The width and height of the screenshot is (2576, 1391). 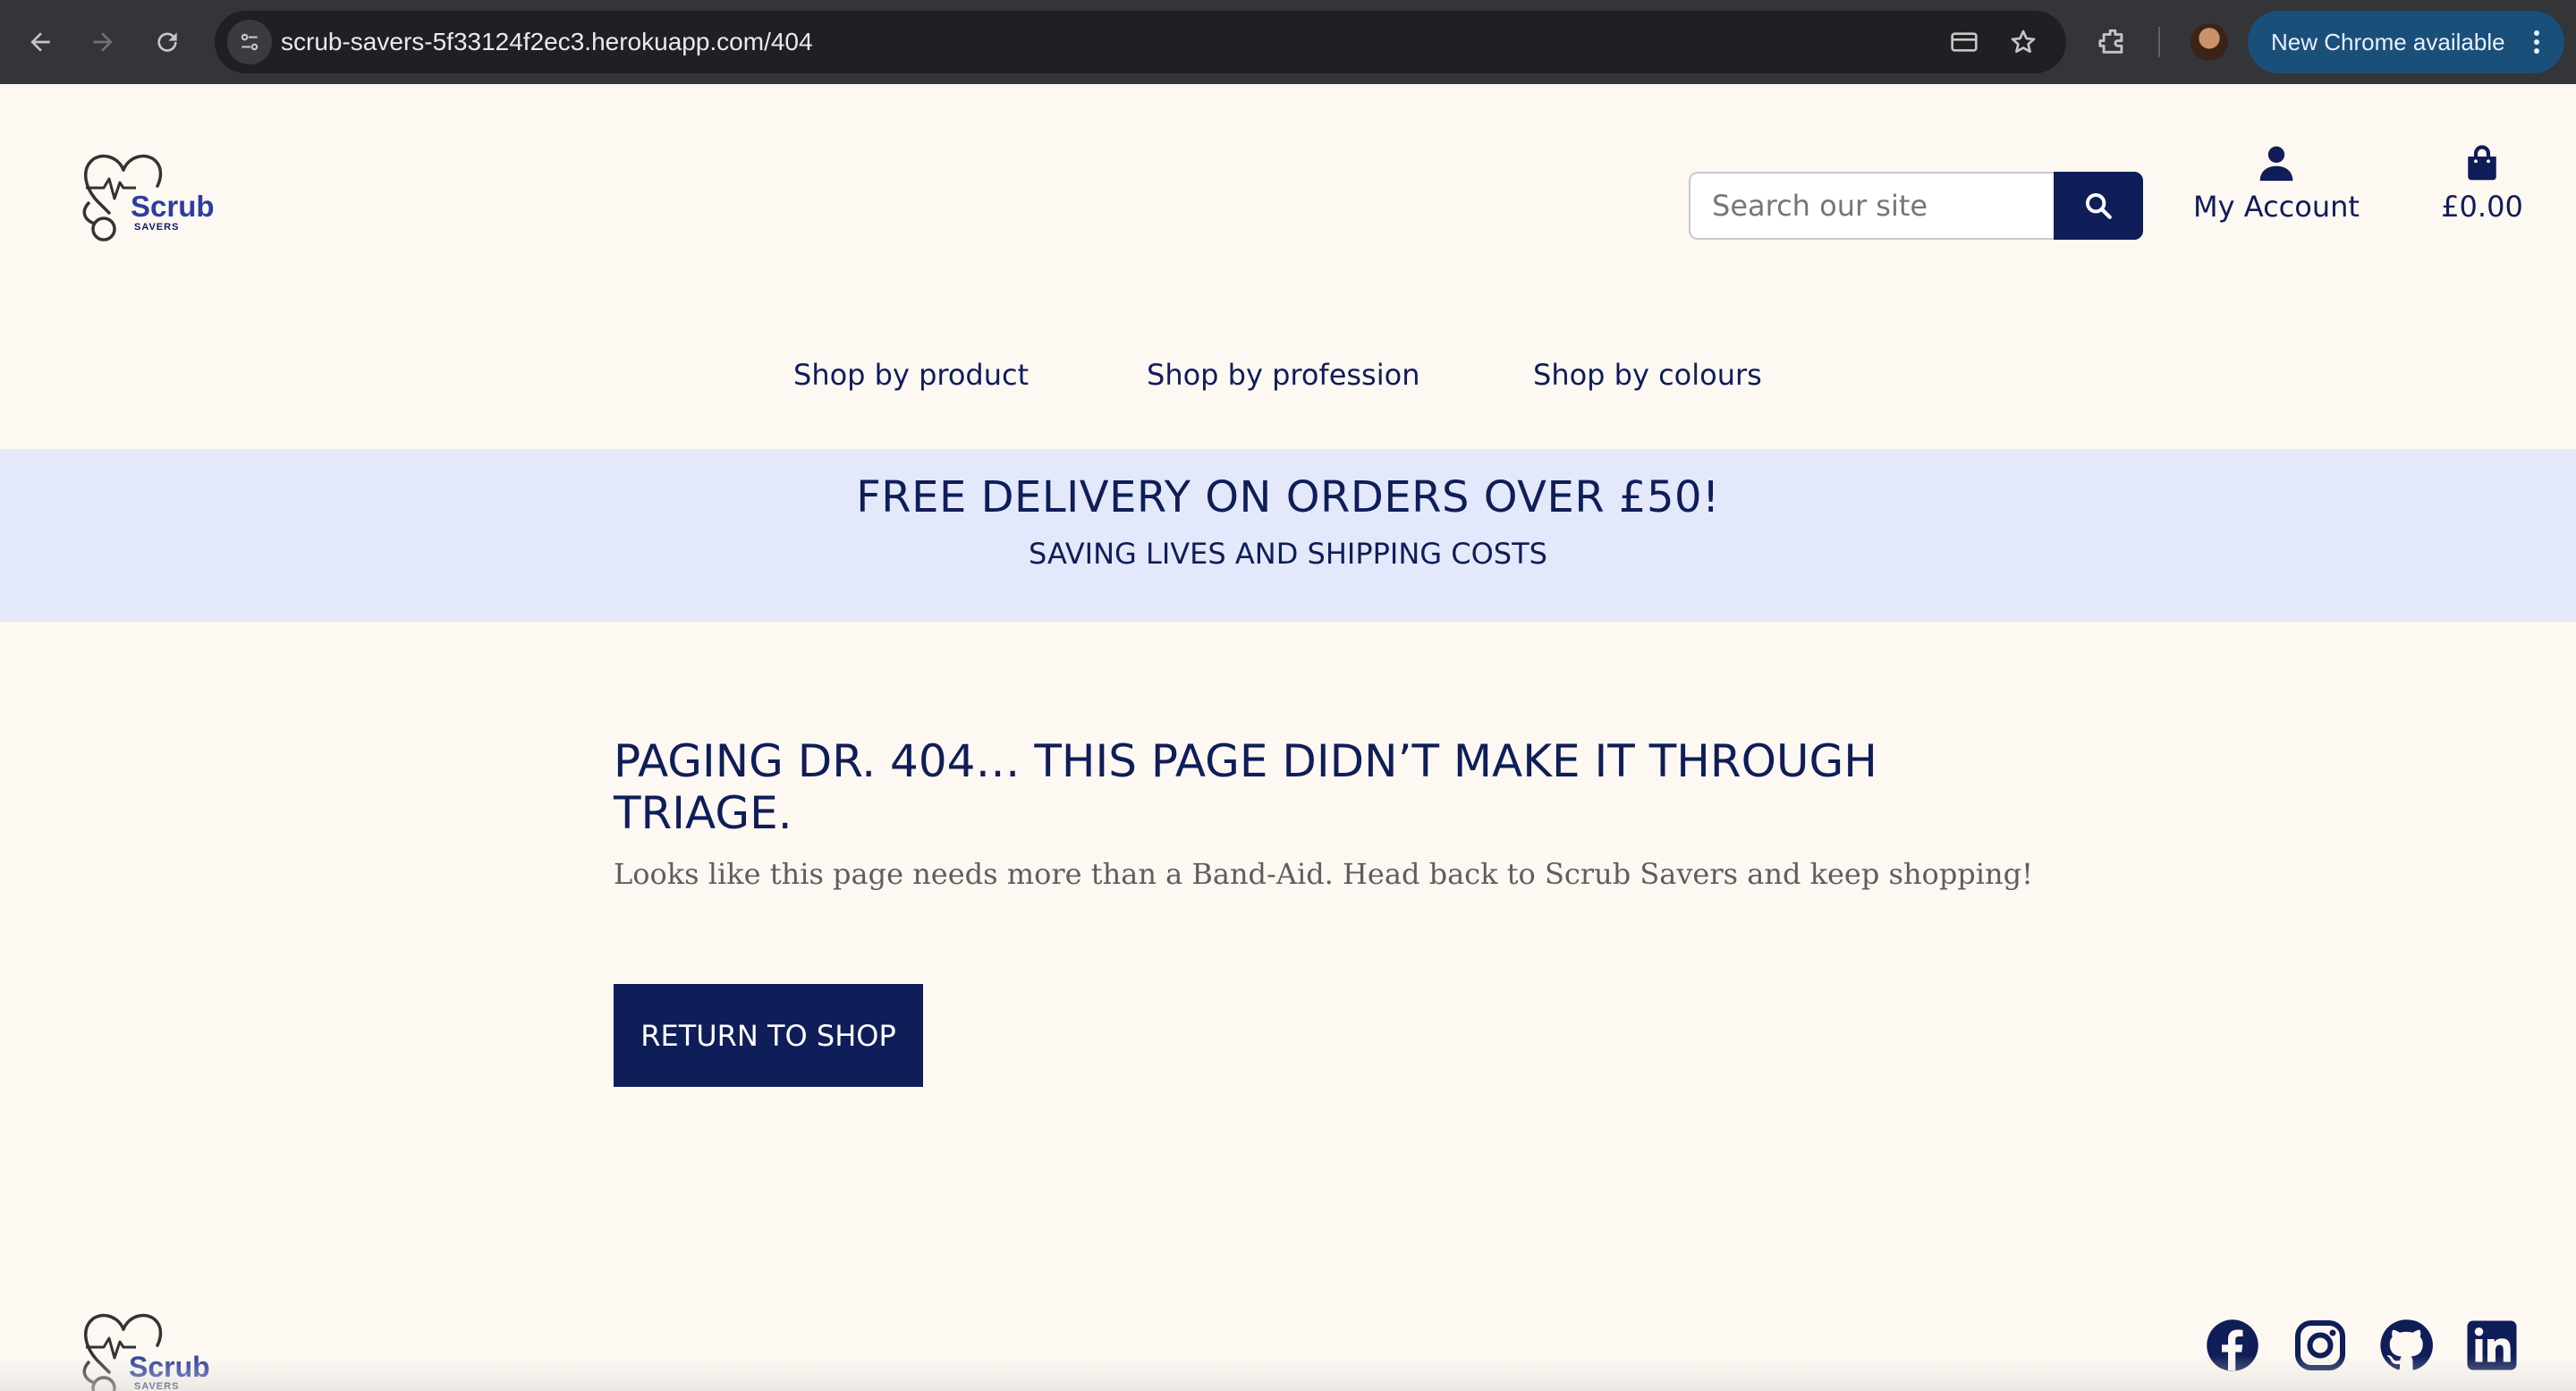 I want to click on return-to-shop-button: RETURN TO SHOP, so click(x=768, y=1035).